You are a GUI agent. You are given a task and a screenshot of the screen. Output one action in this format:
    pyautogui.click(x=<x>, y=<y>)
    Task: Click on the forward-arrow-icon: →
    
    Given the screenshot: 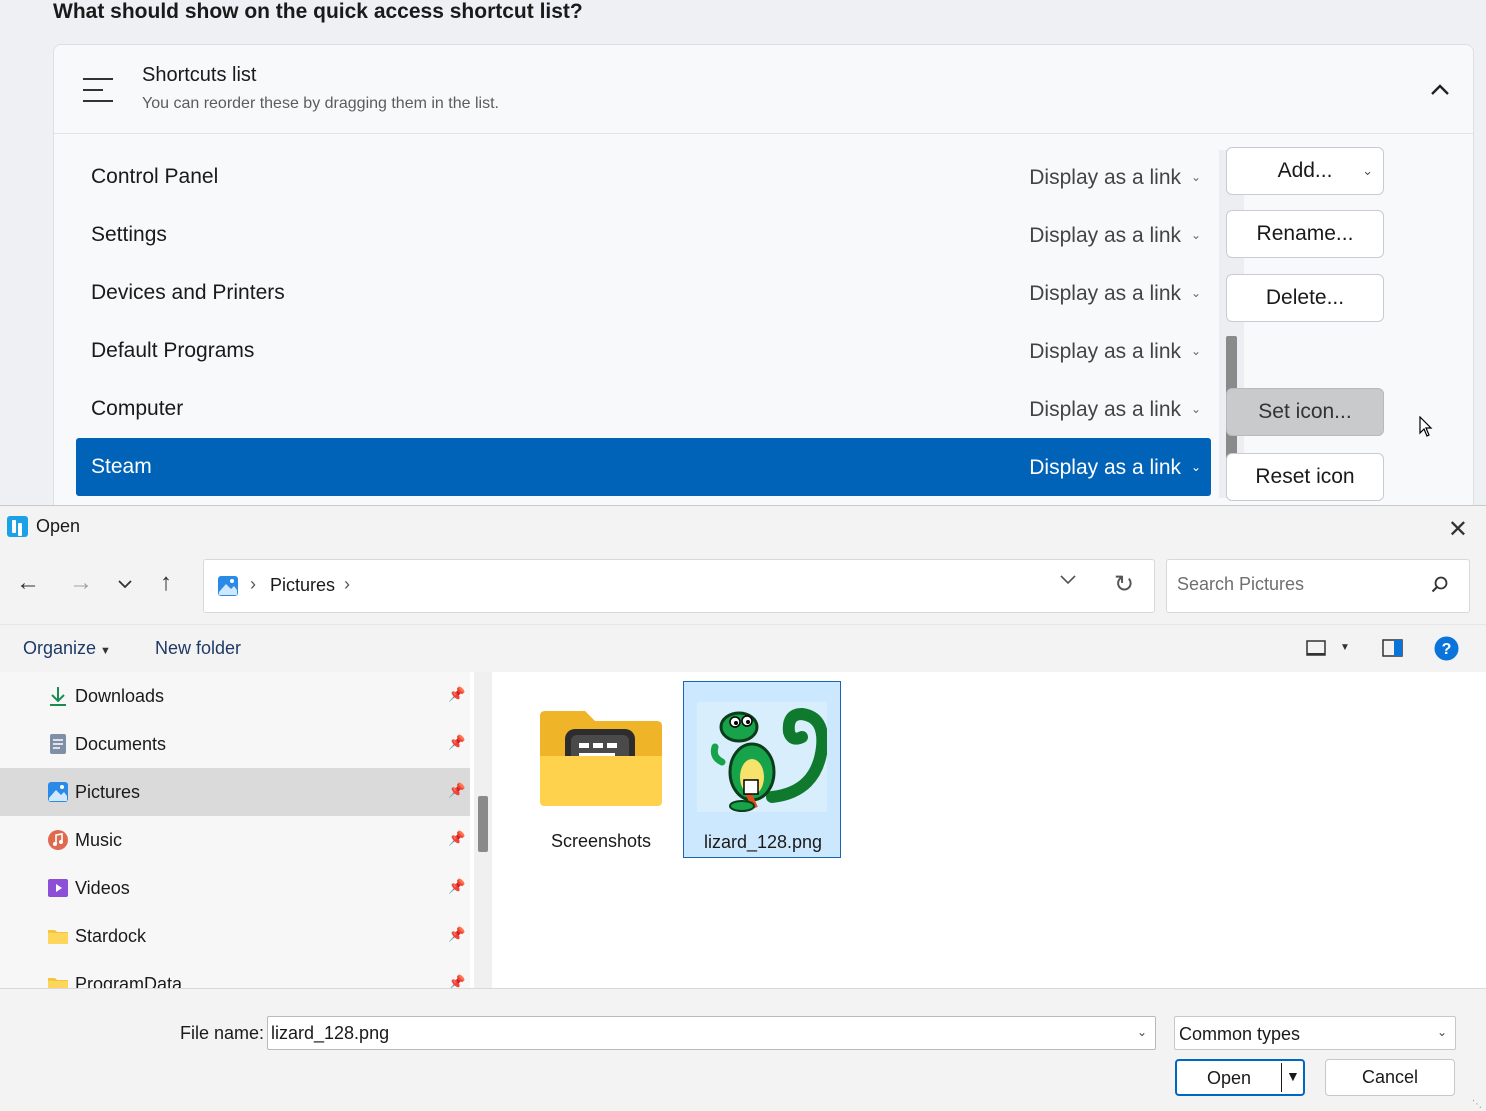 What is the action you would take?
    pyautogui.click(x=81, y=583)
    